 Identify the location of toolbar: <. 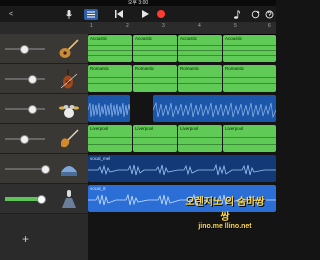
(138, 14).